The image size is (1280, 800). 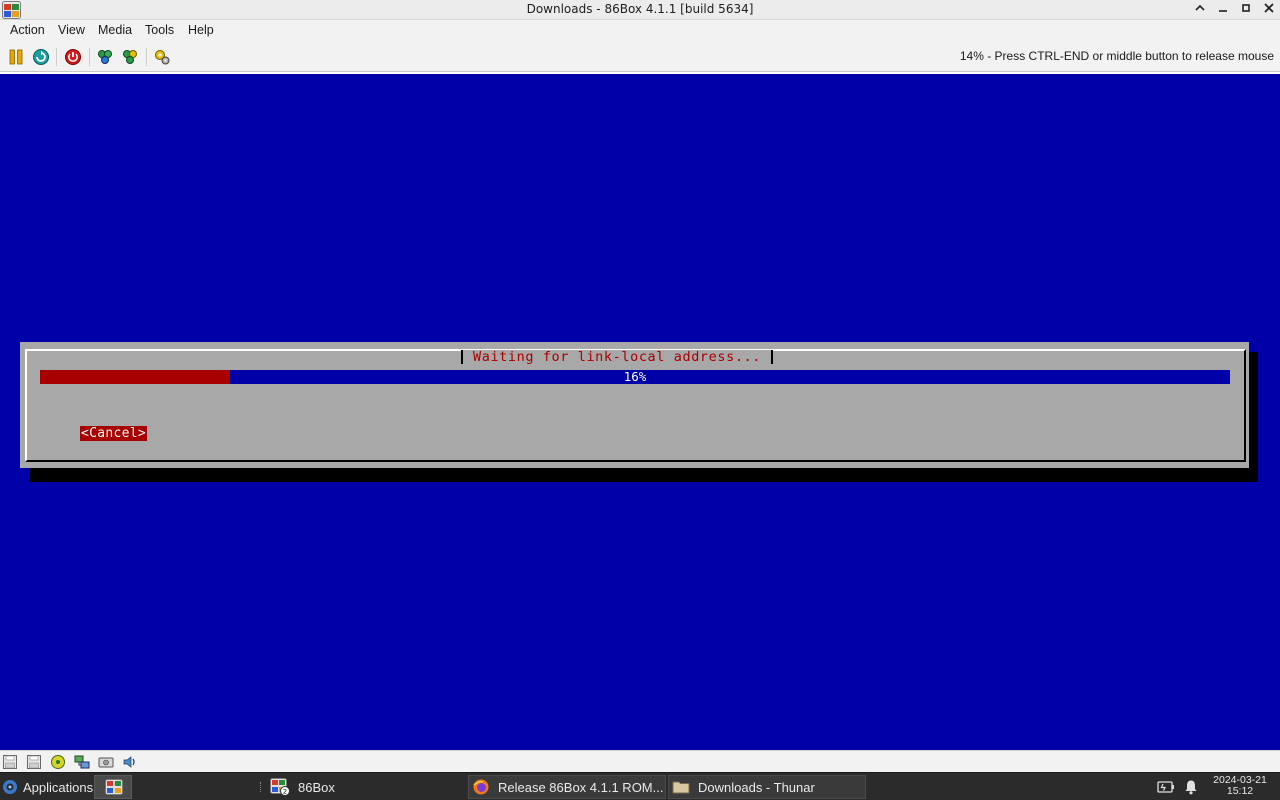 What do you see at coordinates (681, 787) in the screenshot?
I see `folder-icon` at bounding box center [681, 787].